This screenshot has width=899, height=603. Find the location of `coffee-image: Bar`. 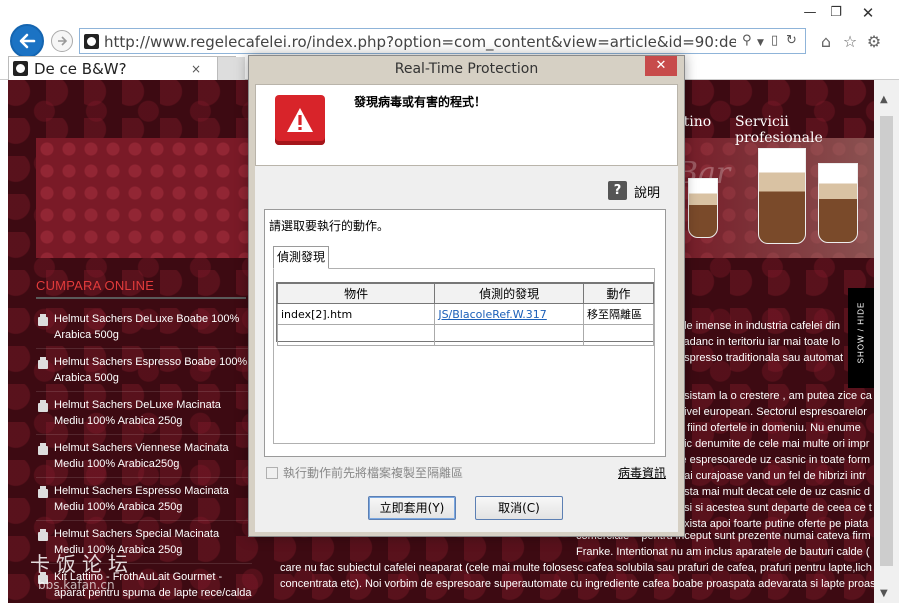

coffee-image: Bar is located at coordinates (771, 198).